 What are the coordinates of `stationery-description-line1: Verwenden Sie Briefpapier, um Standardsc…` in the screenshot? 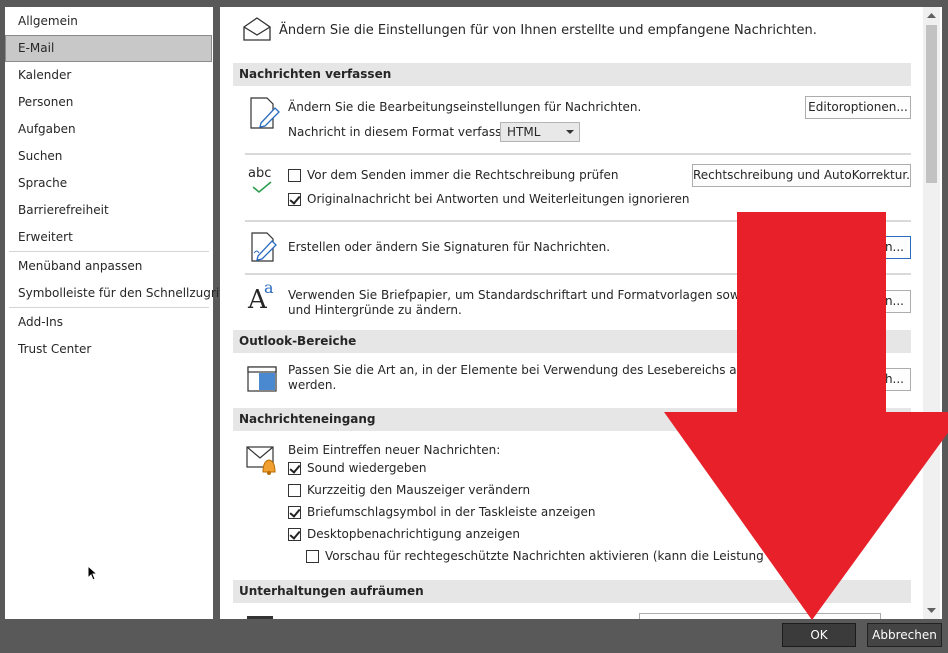 It's located at (541, 295).